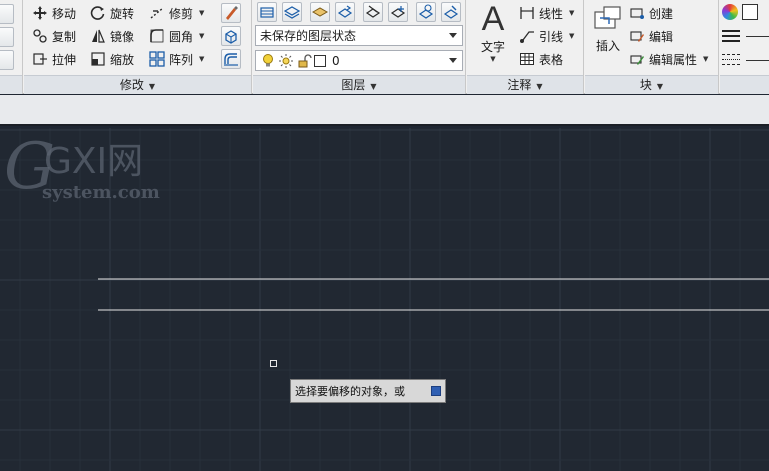 The width and height of the screenshot is (769, 471). I want to click on edit-block-button: 编辑, so click(651, 36).